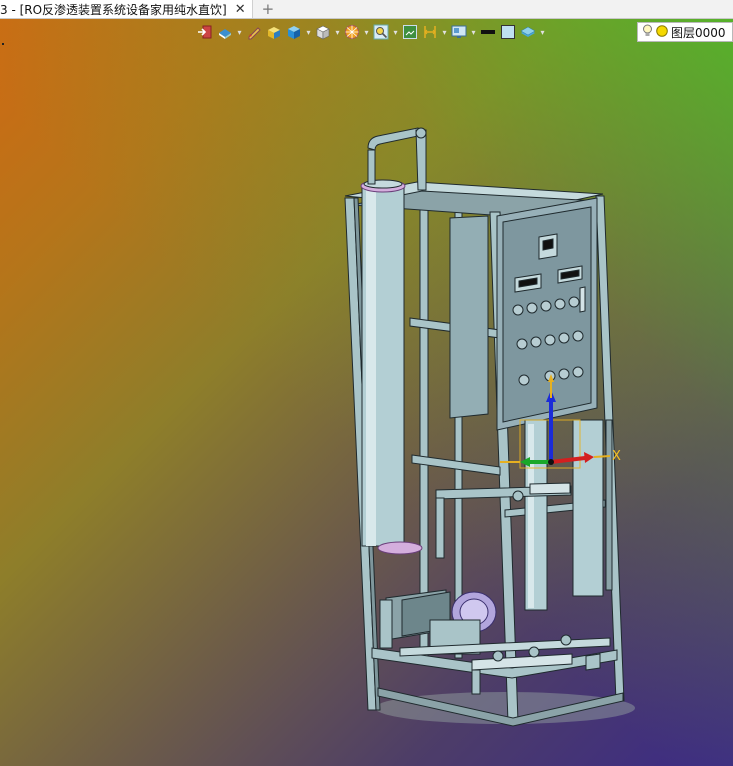 The width and height of the screenshot is (733, 766). Describe the element at coordinates (473, 32) in the screenshot. I see `display-dropdown-caret: ▾` at that location.